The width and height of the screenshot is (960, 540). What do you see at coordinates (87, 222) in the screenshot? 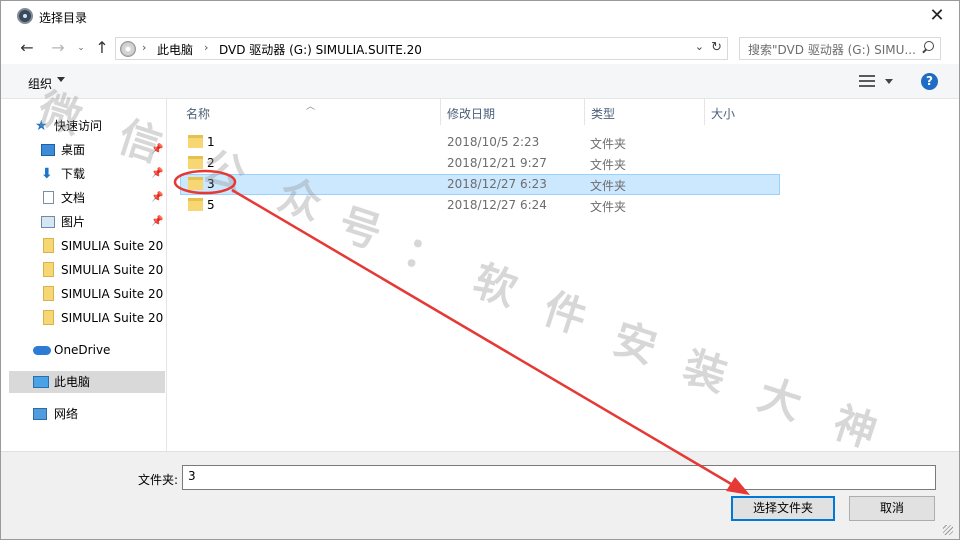
I see `sidebar-item-pictures: 图片 📌` at bounding box center [87, 222].